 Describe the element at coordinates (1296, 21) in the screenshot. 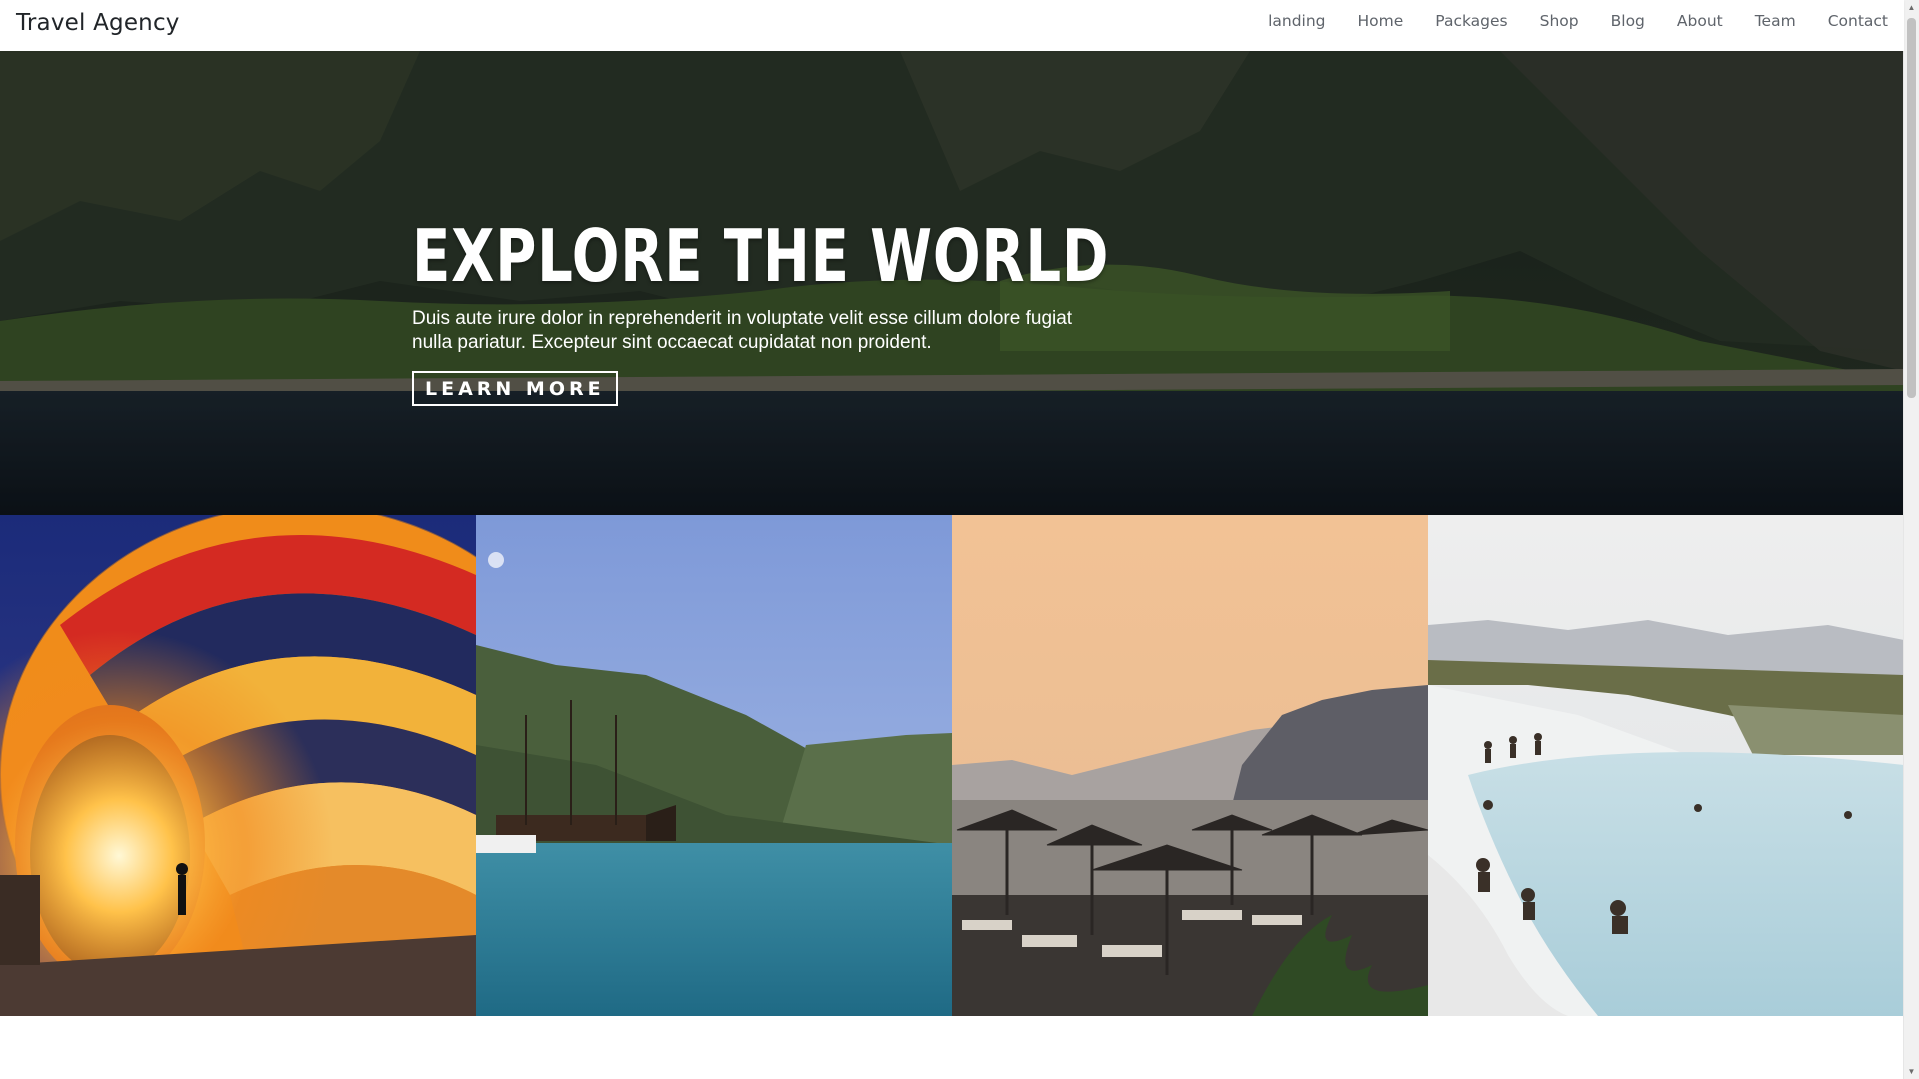

I see `nav-link-landing: landing` at that location.